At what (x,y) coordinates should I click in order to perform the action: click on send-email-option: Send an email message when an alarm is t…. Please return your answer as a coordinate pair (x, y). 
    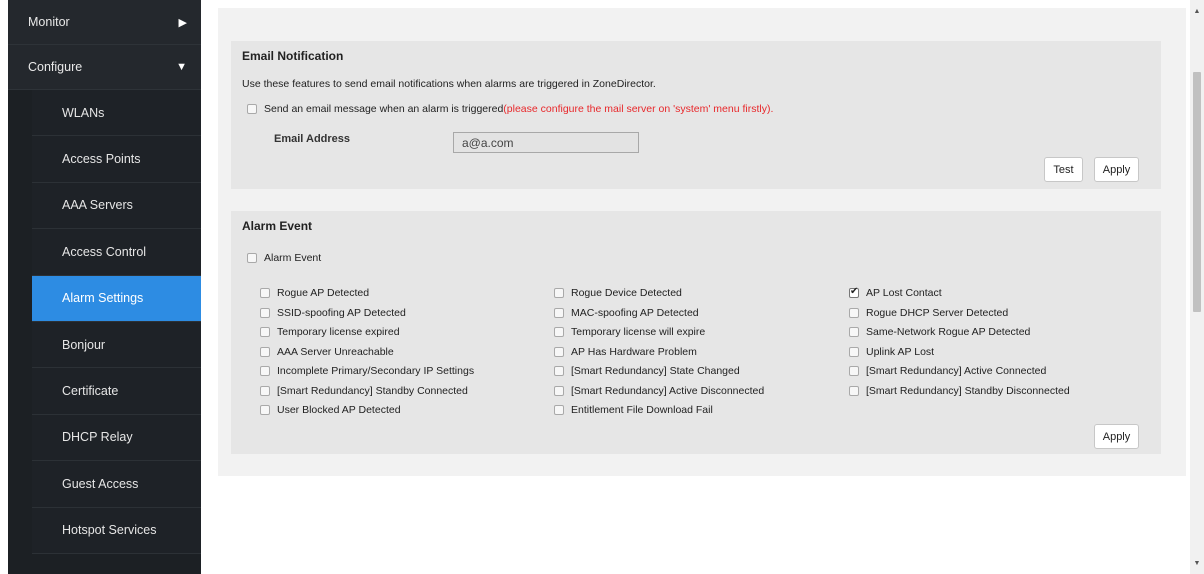
    Looking at the image, I should click on (510, 109).